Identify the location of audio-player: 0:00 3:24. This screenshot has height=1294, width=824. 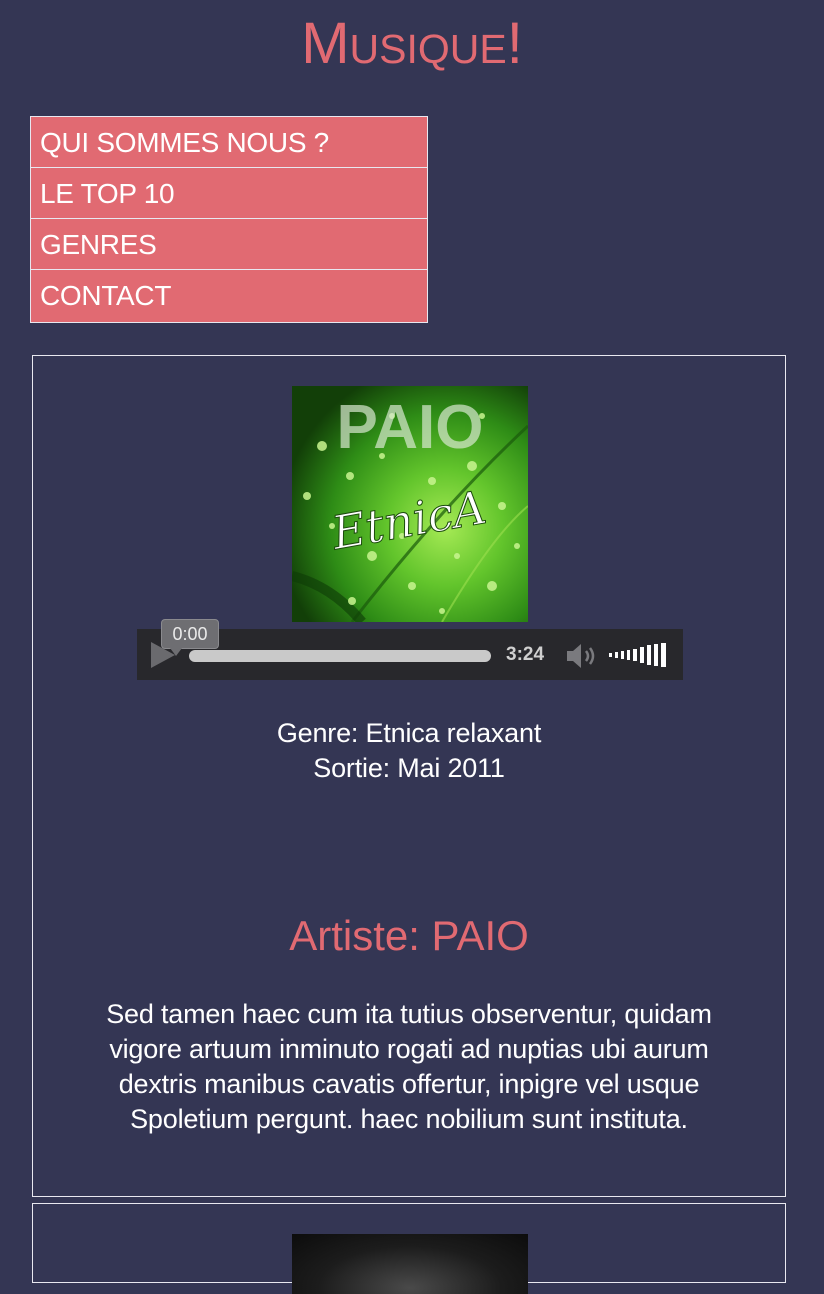
(410, 649).